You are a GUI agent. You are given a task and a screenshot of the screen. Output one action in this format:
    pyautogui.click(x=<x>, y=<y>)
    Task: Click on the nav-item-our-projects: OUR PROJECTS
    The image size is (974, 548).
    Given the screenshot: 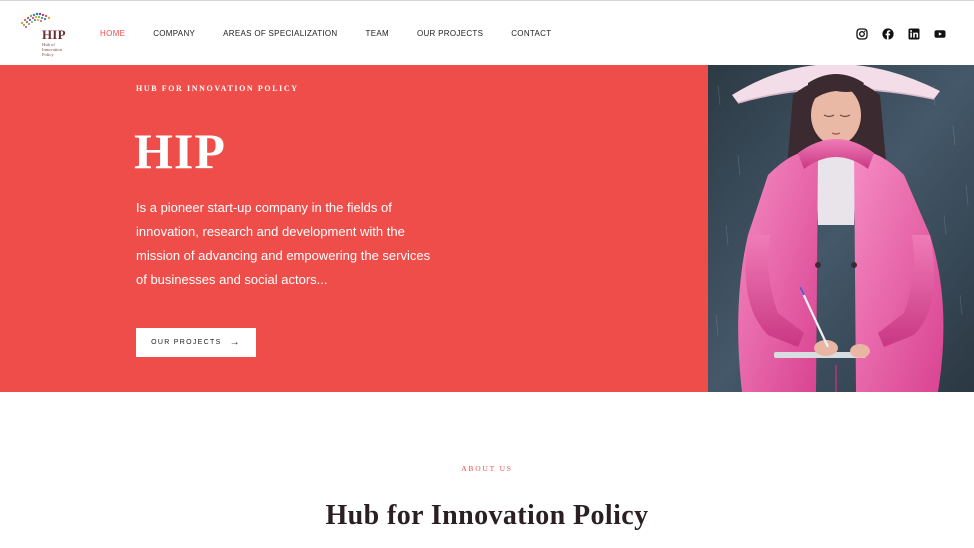 What is the action you would take?
    pyautogui.click(x=450, y=34)
    